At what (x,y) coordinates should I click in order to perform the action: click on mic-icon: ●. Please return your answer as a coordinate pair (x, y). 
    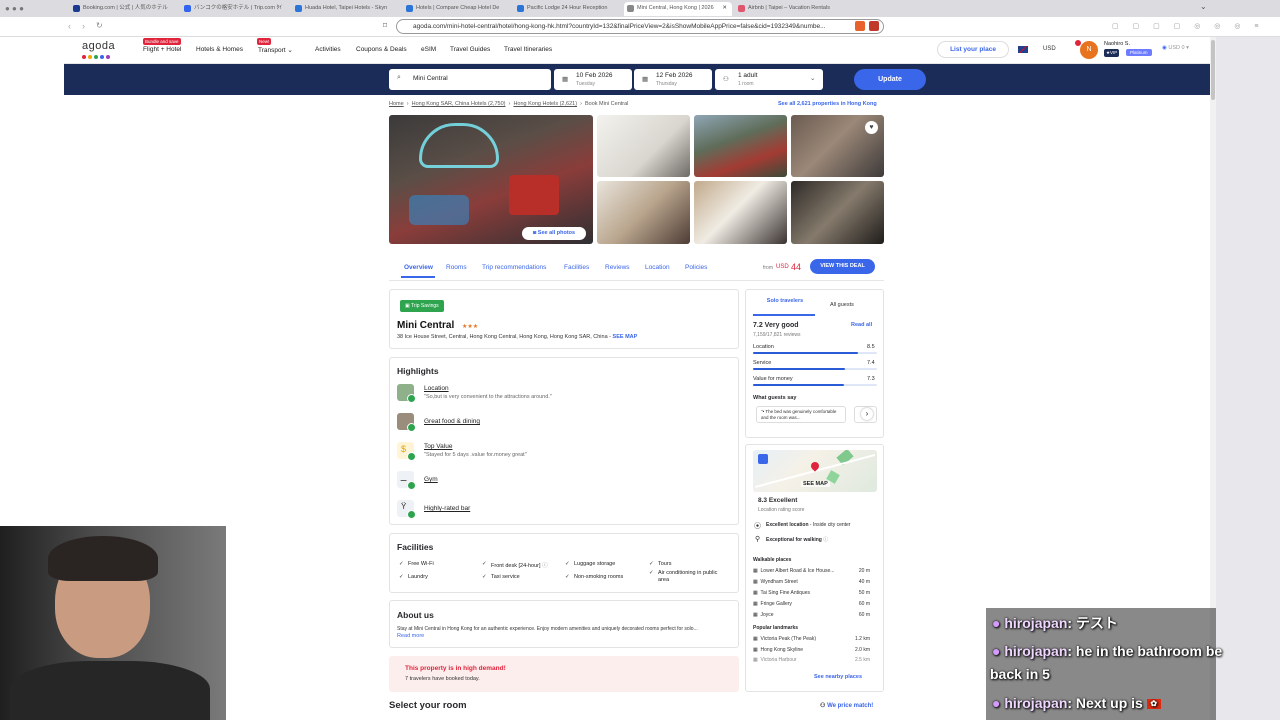
    Looking at the image, I should click on (996, 703).